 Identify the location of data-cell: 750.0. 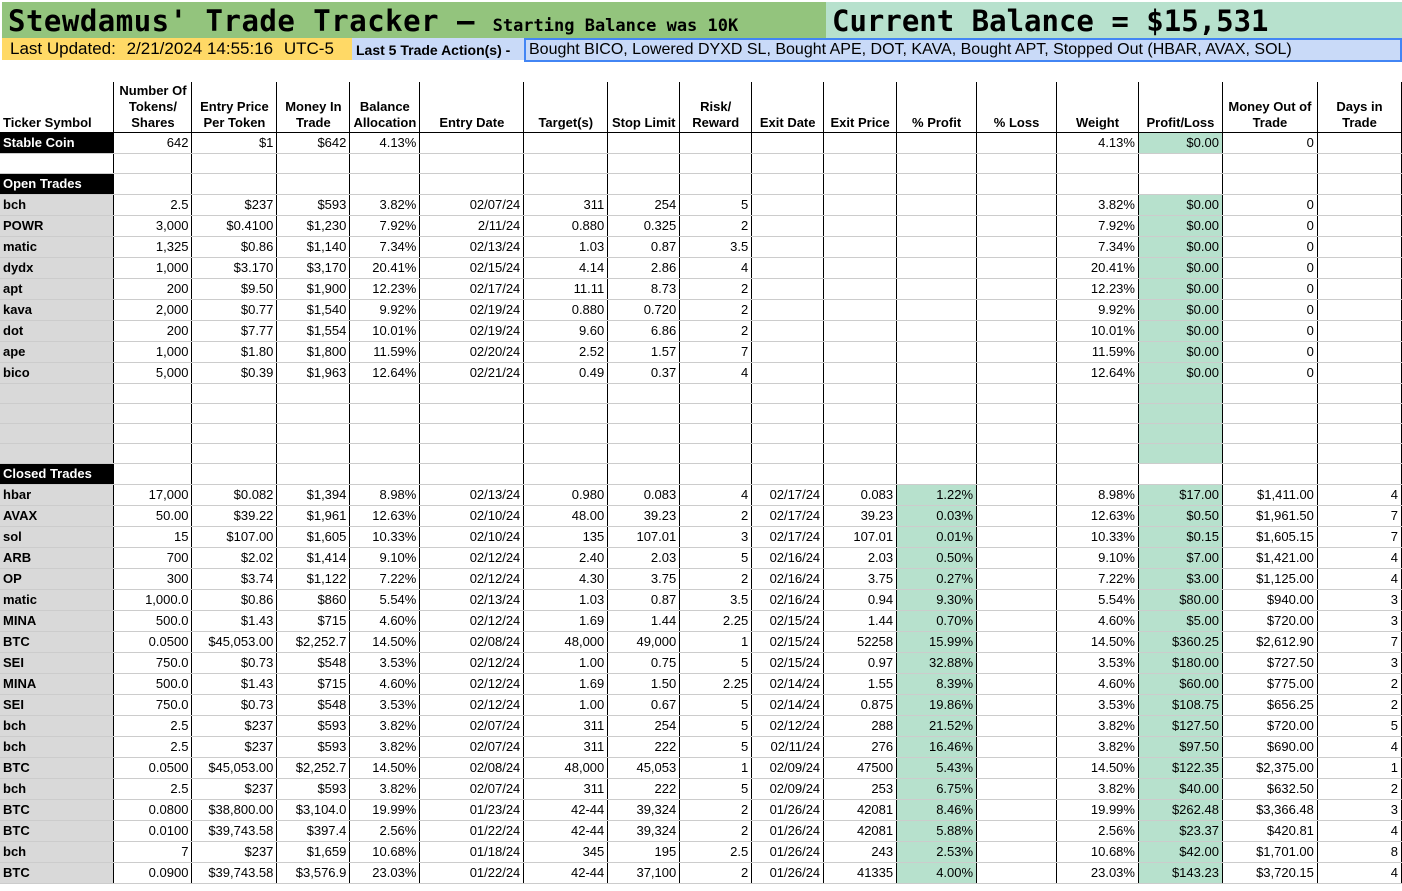
(153, 663).